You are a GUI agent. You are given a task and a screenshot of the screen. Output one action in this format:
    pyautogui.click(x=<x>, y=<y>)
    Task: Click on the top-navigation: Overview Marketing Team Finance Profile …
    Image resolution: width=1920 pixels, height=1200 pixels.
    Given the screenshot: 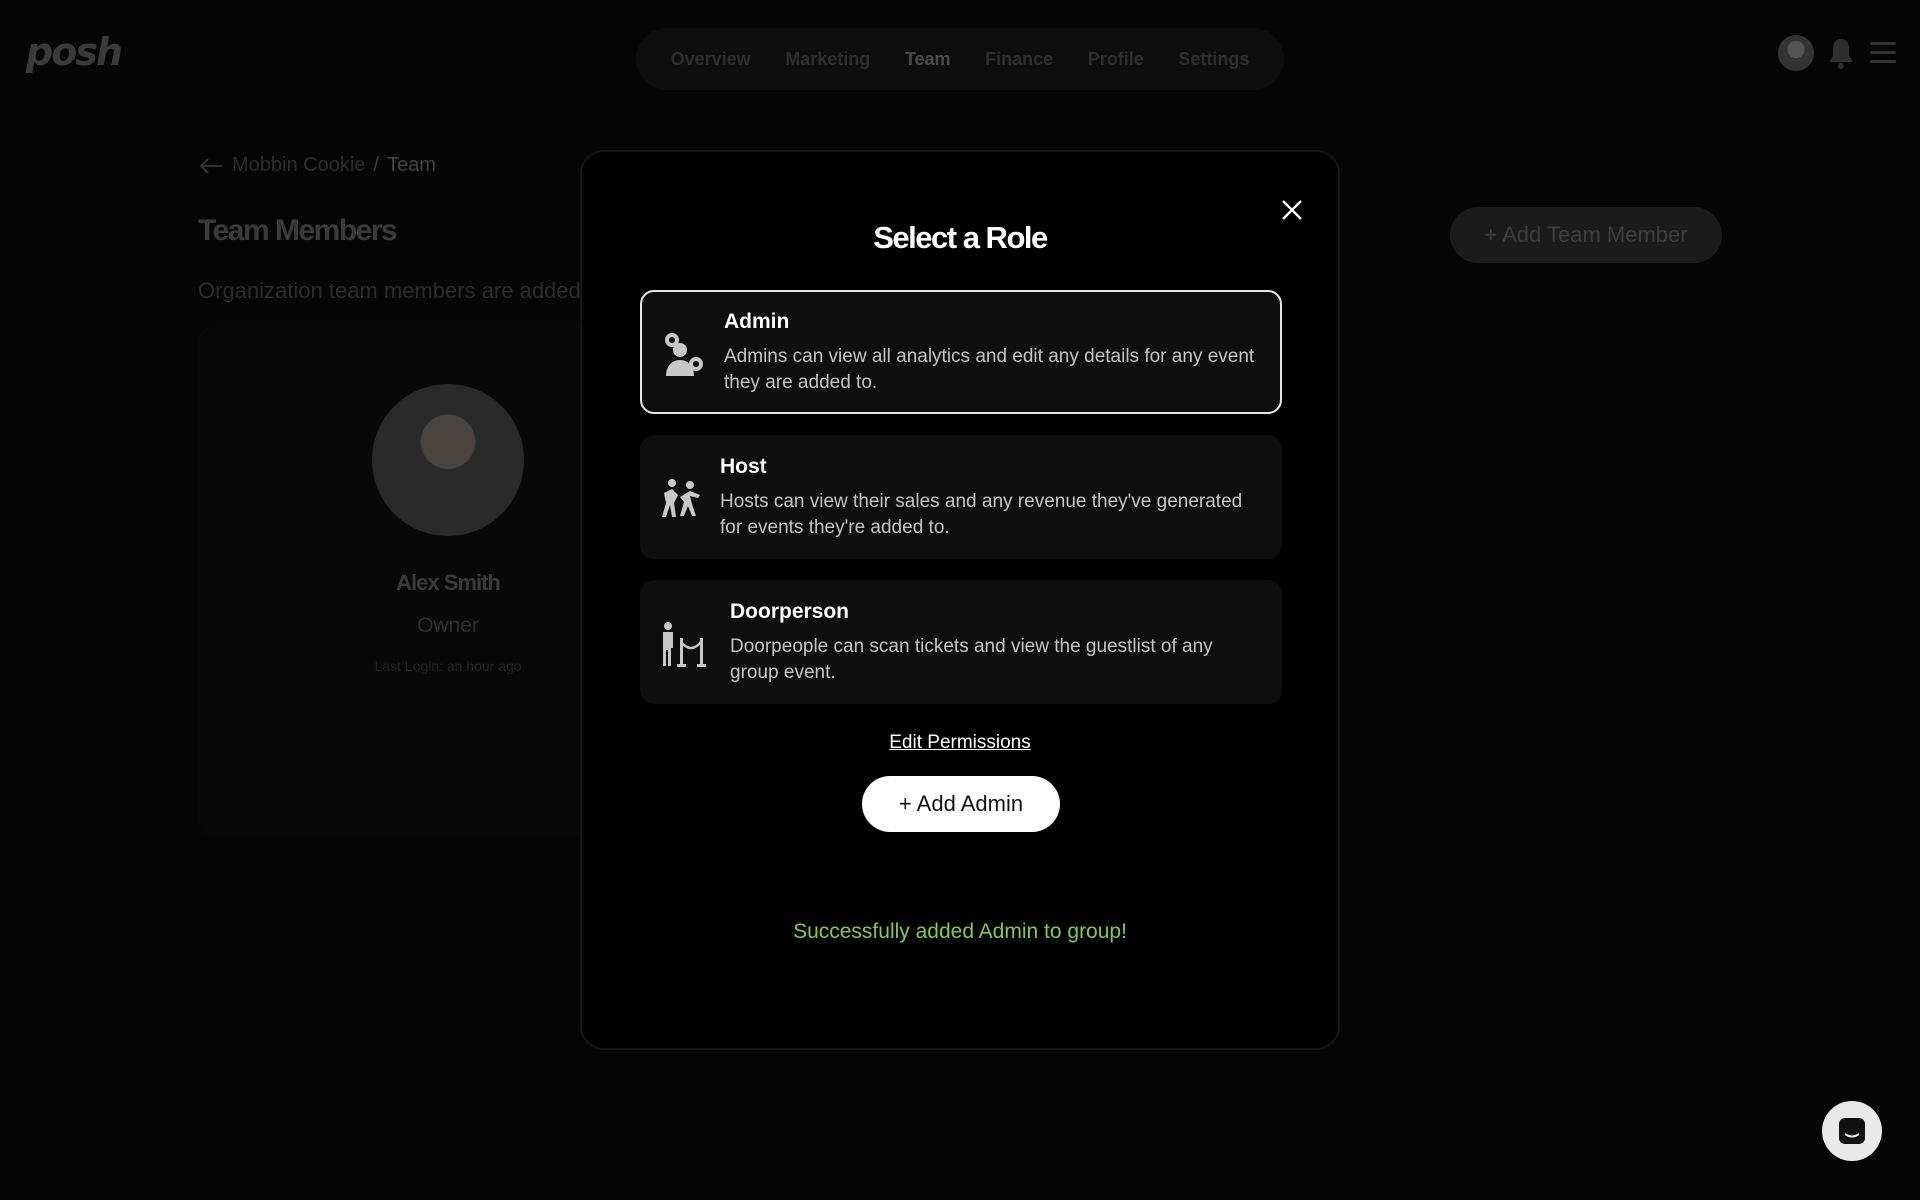 What is the action you would take?
    pyautogui.click(x=960, y=59)
    